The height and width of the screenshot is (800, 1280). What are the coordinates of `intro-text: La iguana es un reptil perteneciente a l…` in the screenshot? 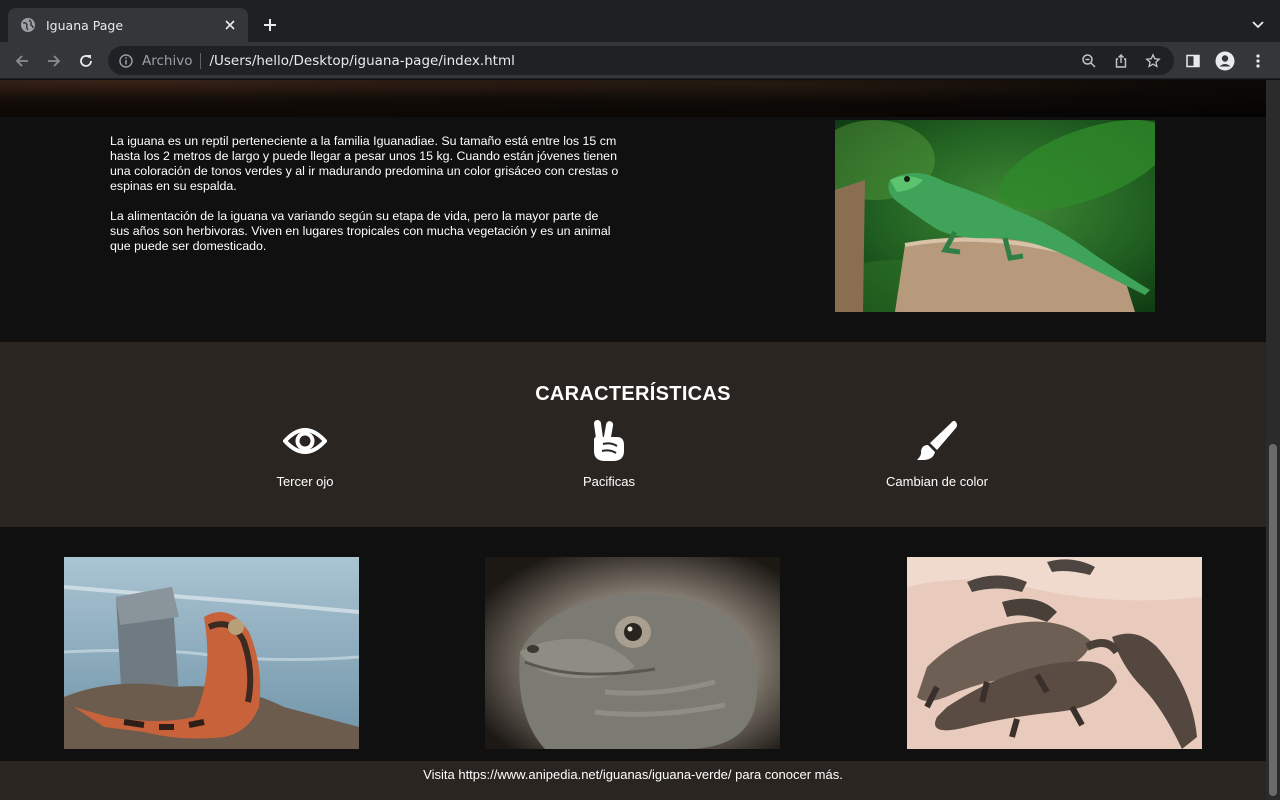 It's located at (365, 194).